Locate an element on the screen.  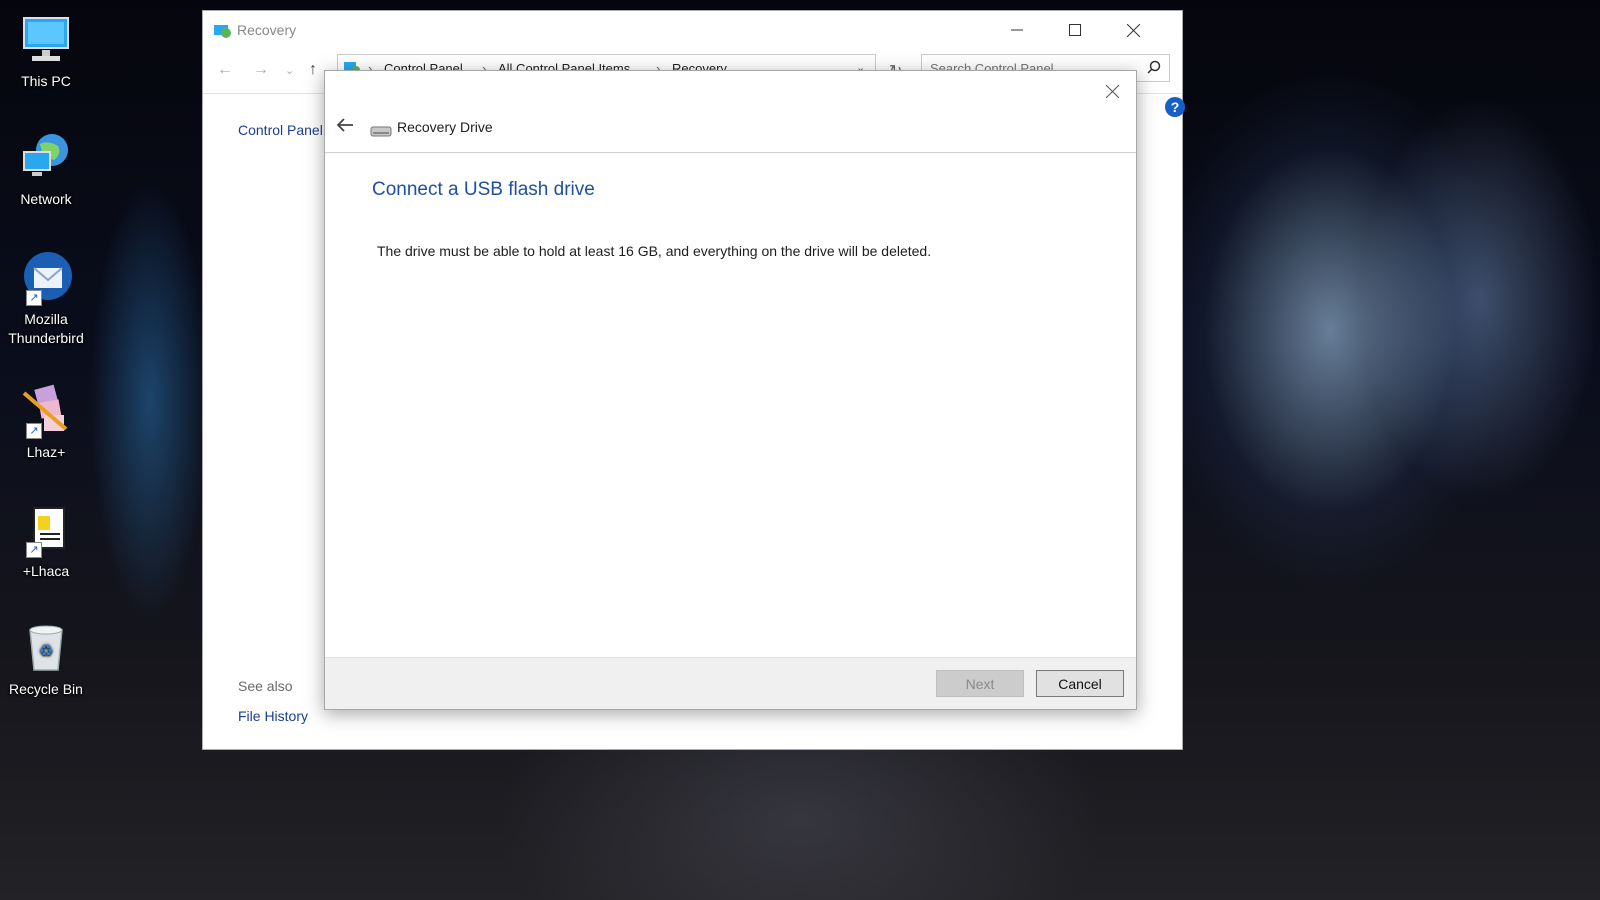
desktop-icon-label: Network is located at coordinates (46, 199).